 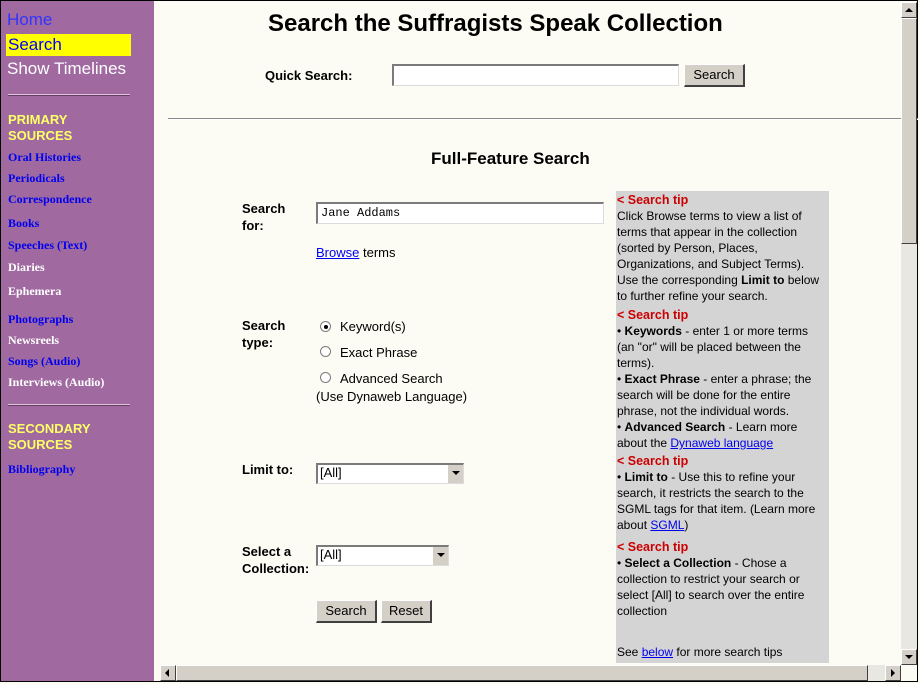 I want to click on limit-to-select: [All], so click(x=390, y=473).